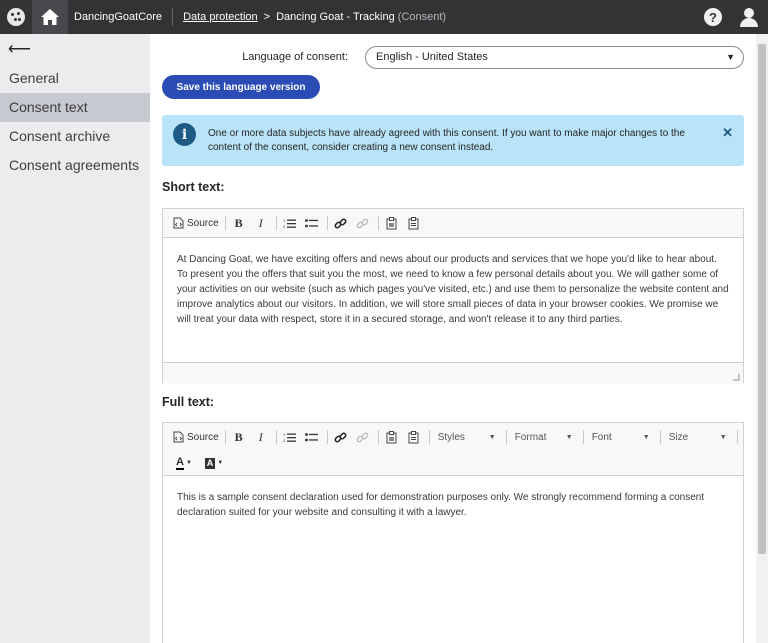  Describe the element at coordinates (193, 187) in the screenshot. I see `short-text-title: Short text:` at that location.